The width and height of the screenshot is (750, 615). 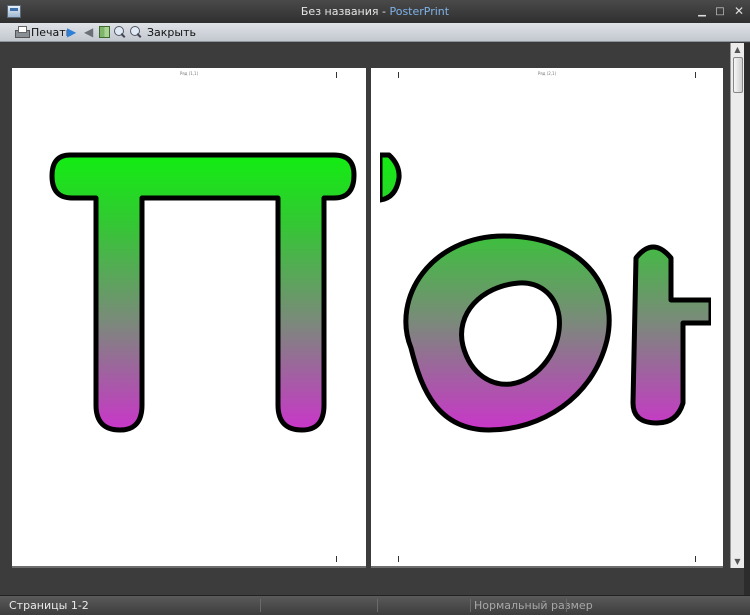 I want to click on book-view-icon, so click(x=104, y=32).